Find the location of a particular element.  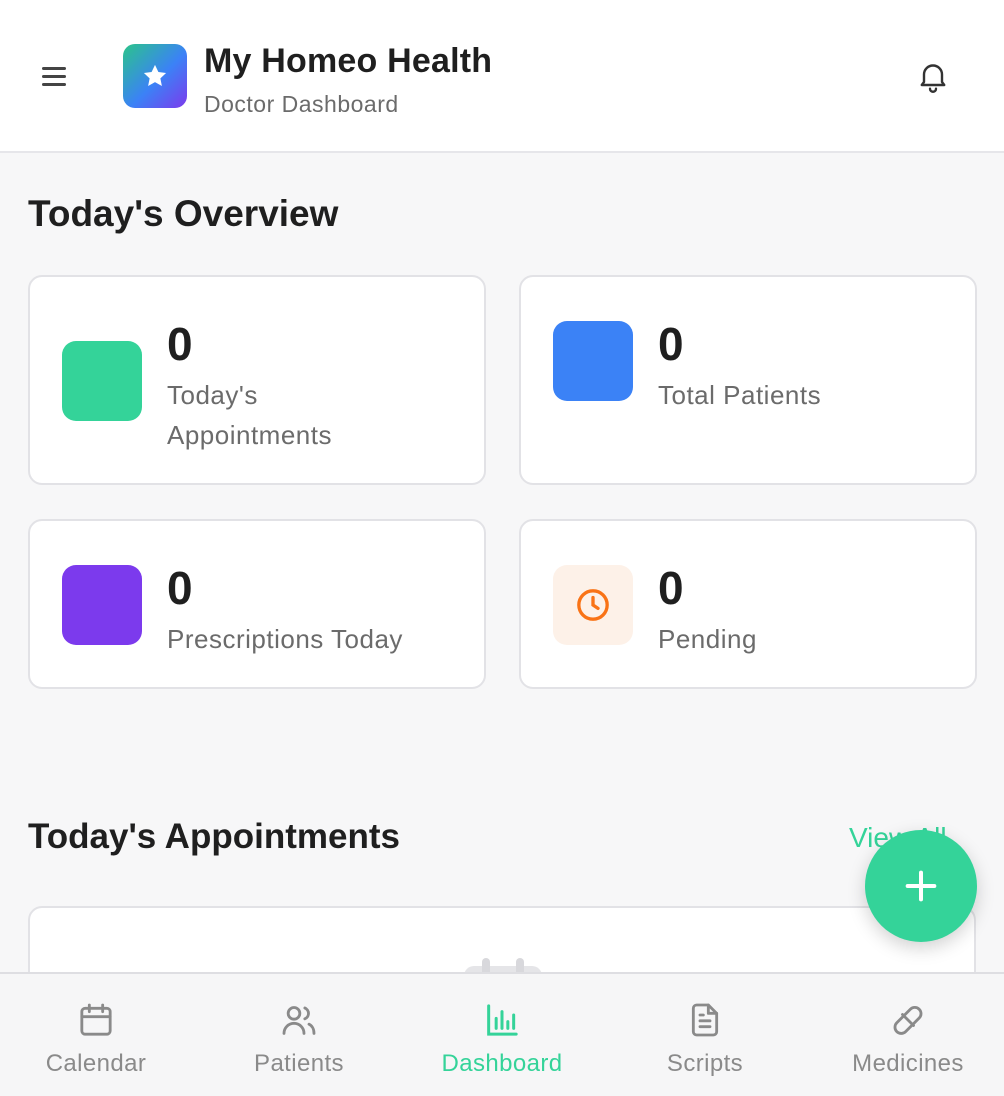

stat-card-patients: 0 Total Patients is located at coordinates (748, 380).